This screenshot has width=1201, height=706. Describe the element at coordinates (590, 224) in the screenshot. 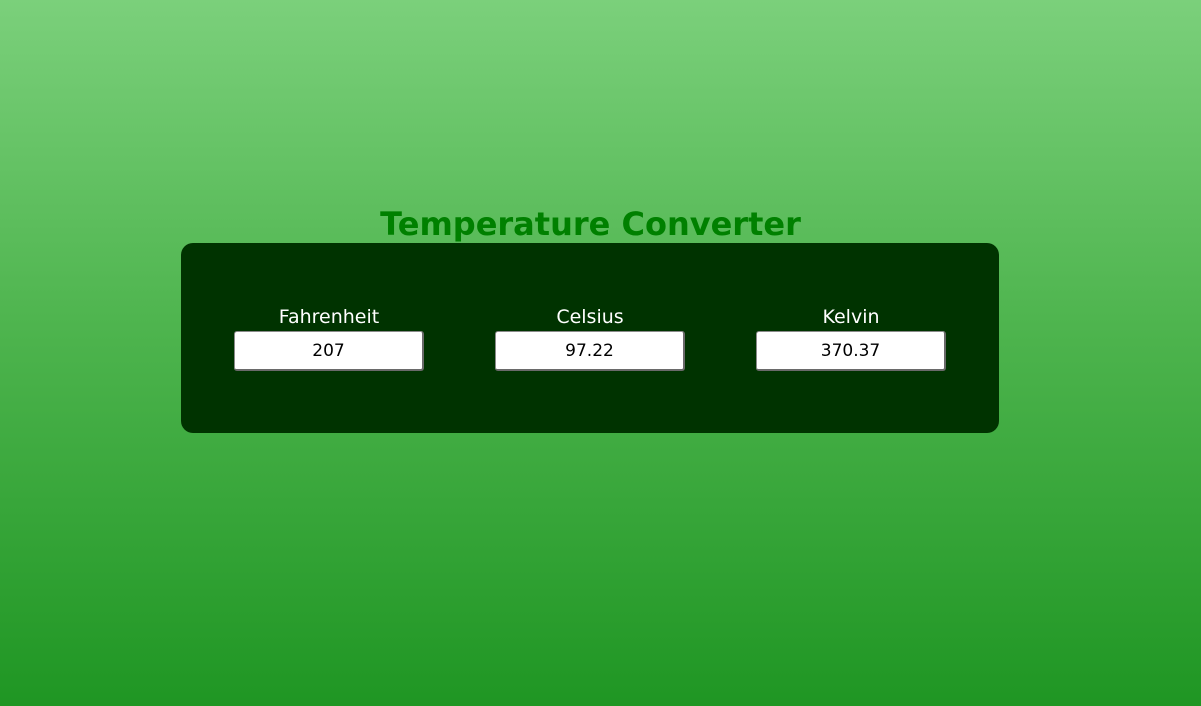

I see `page-title: Temperature Converter` at that location.